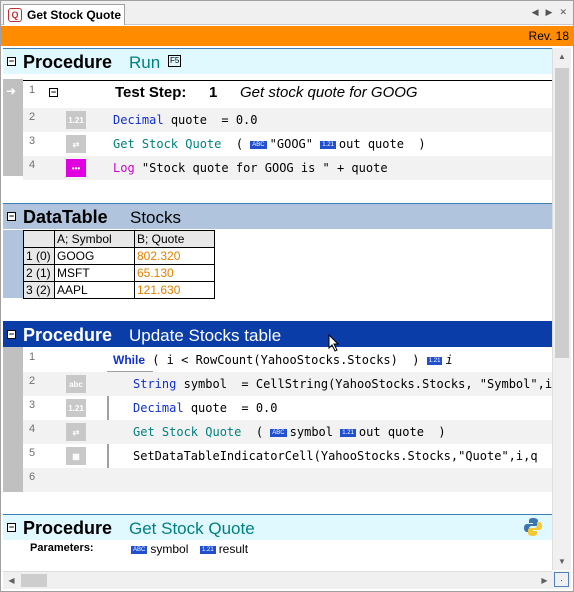 The height and width of the screenshot is (592, 574). What do you see at coordinates (174, 256) in the screenshot?
I see `table-cell: 802.320` at bounding box center [174, 256].